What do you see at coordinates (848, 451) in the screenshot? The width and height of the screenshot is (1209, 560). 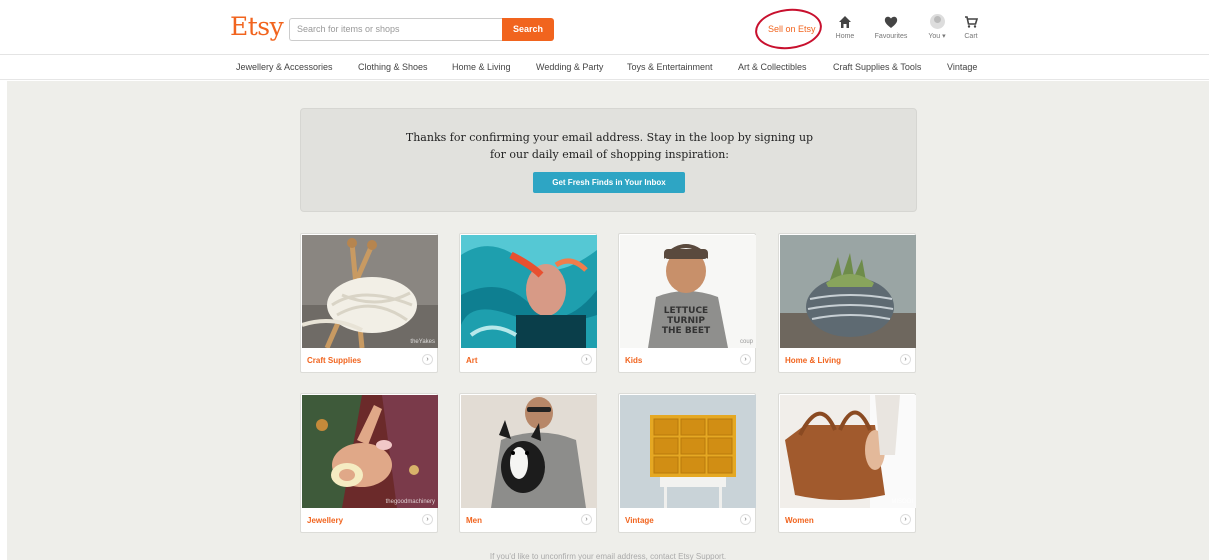 I see `women-image: MISOOI` at bounding box center [848, 451].